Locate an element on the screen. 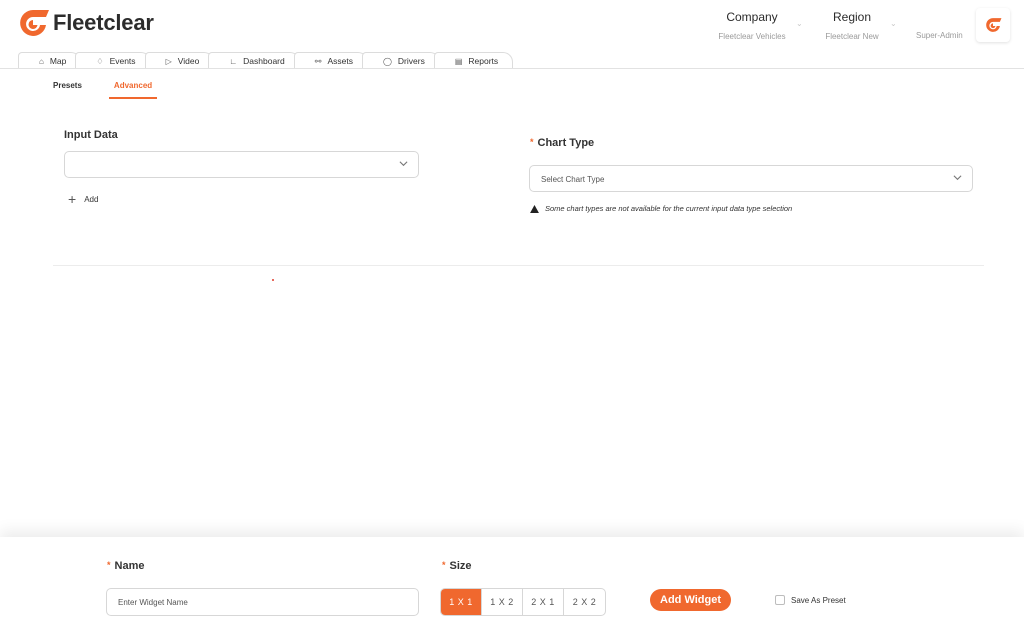 Image resolution: width=1024 pixels, height=623 pixels. tab-label: Dashboard is located at coordinates (264, 61).